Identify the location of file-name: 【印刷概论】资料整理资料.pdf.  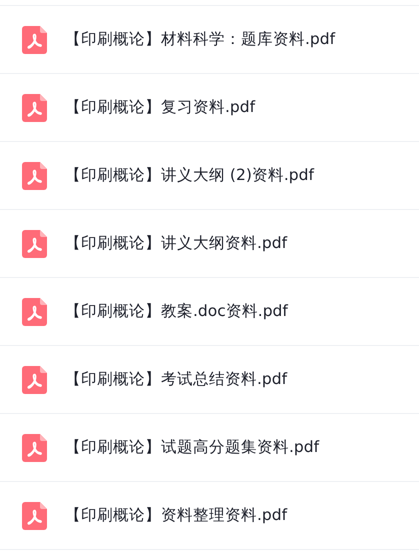
(176, 515).